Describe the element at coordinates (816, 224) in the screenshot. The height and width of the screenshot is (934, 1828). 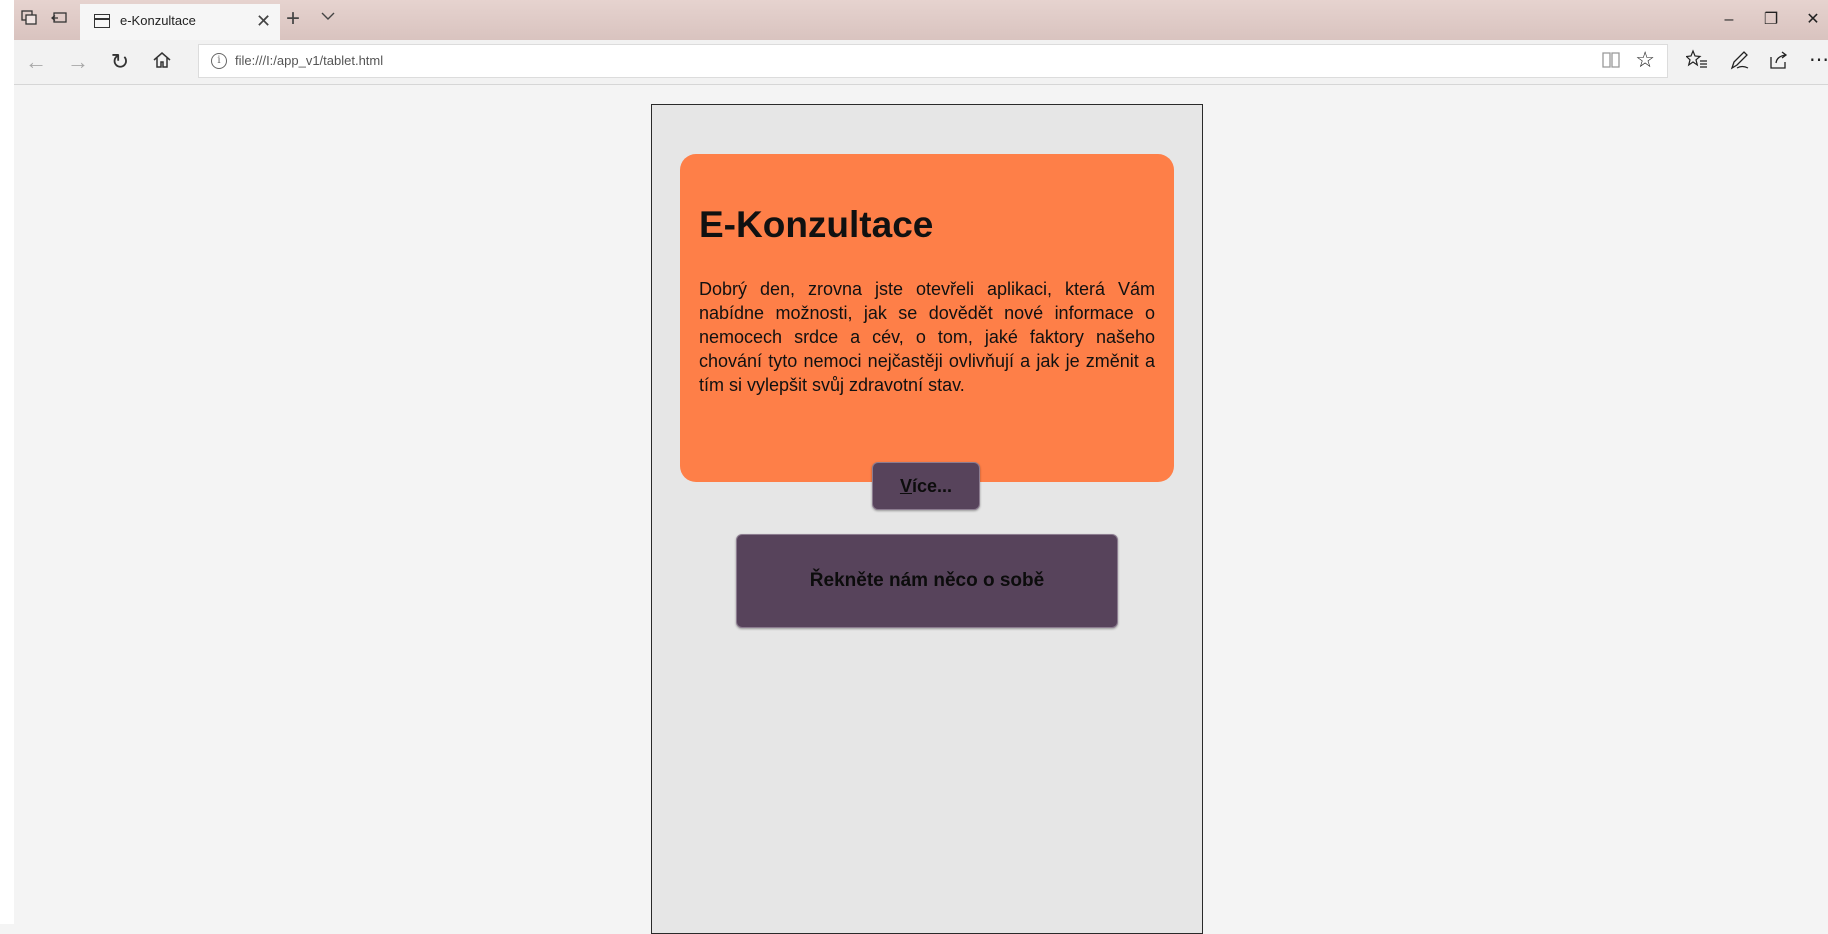
I see `app-title: E-Konzultace` at that location.